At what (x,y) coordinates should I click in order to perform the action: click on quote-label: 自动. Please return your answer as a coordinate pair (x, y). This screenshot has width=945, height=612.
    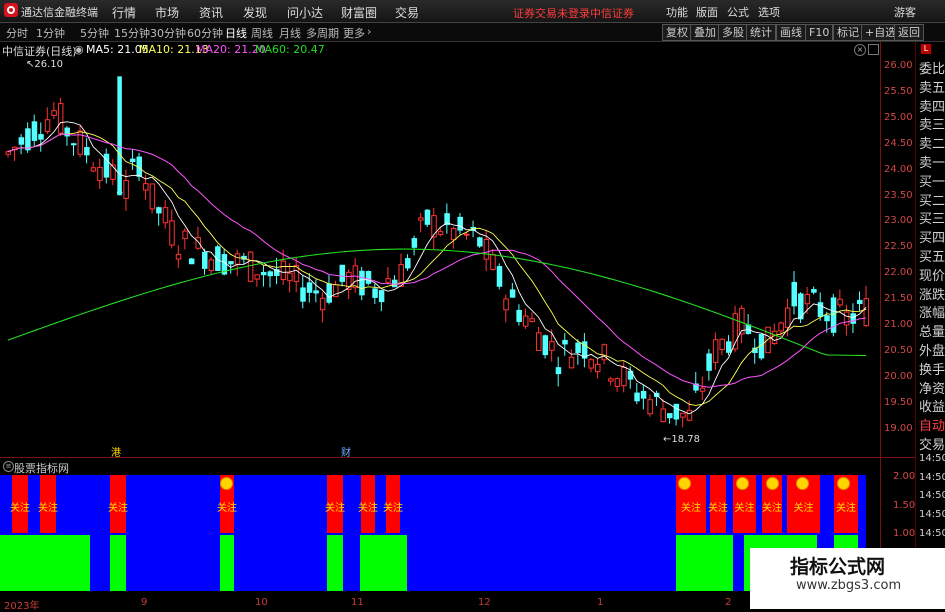
    Looking at the image, I should click on (932, 427).